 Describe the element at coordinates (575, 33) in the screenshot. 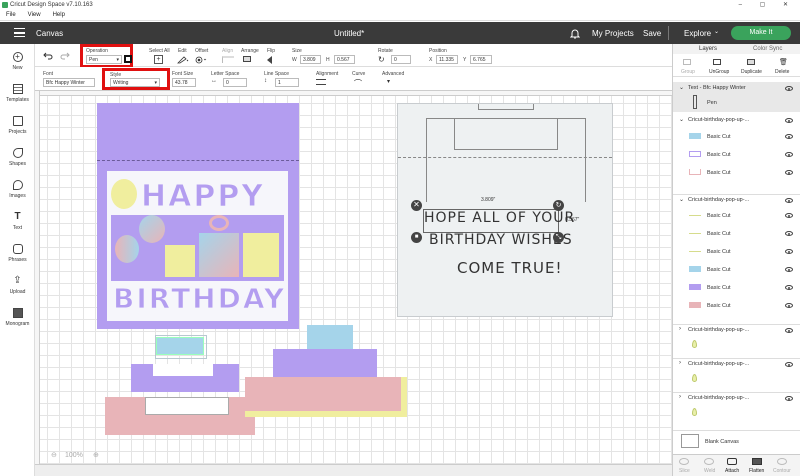

I see `bell-icon` at that location.